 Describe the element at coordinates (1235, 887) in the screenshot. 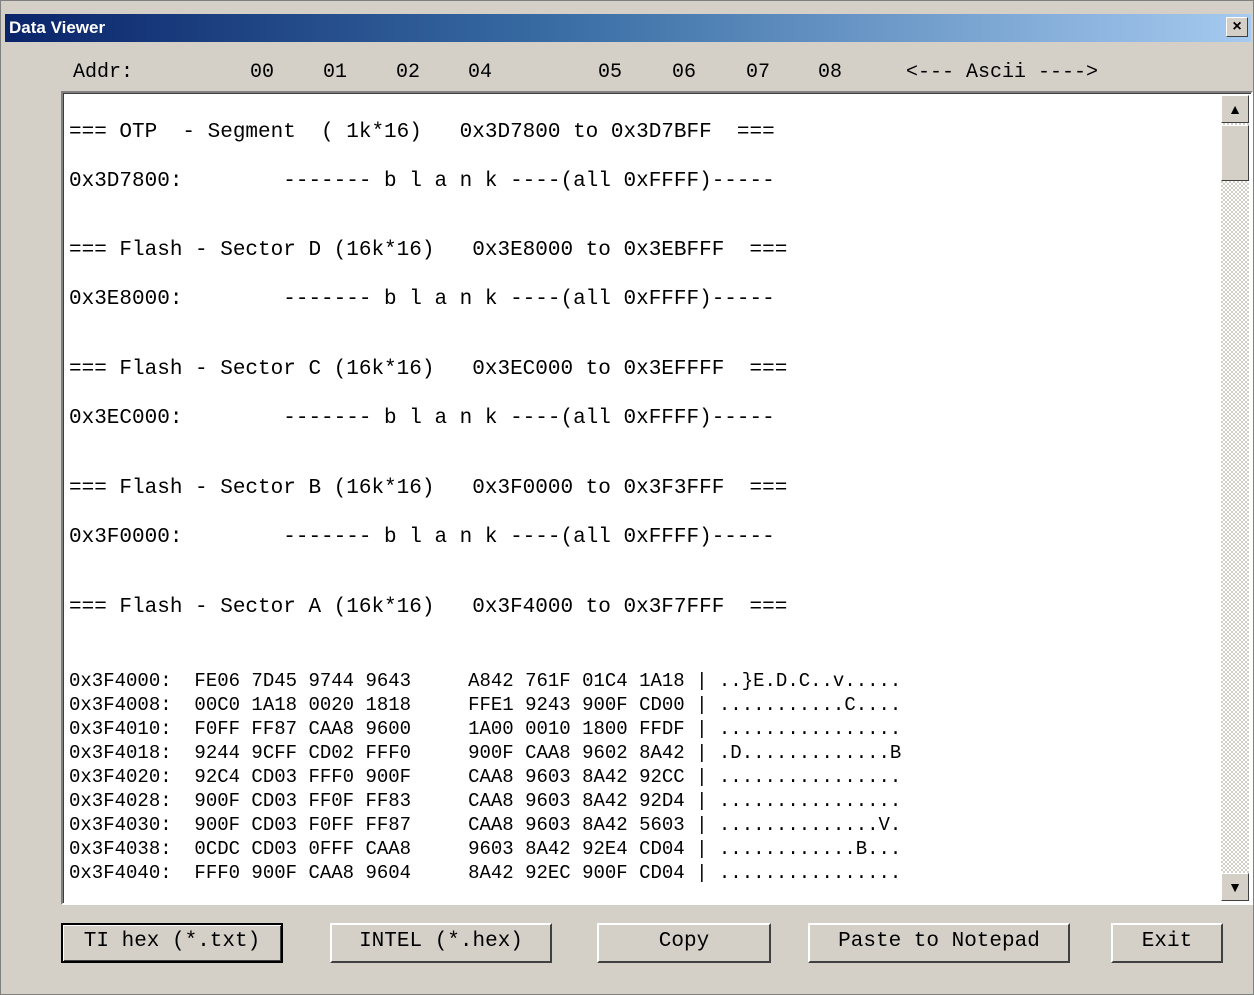

I see `scroll-down-icon: ▼` at that location.